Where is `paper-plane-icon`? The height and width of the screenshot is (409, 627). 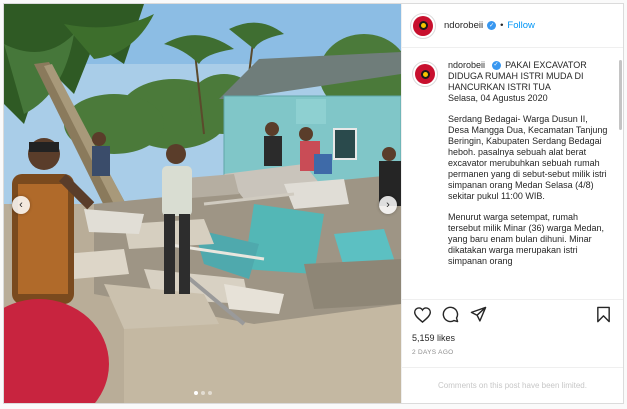
paper-plane-icon is located at coordinates (478, 314).